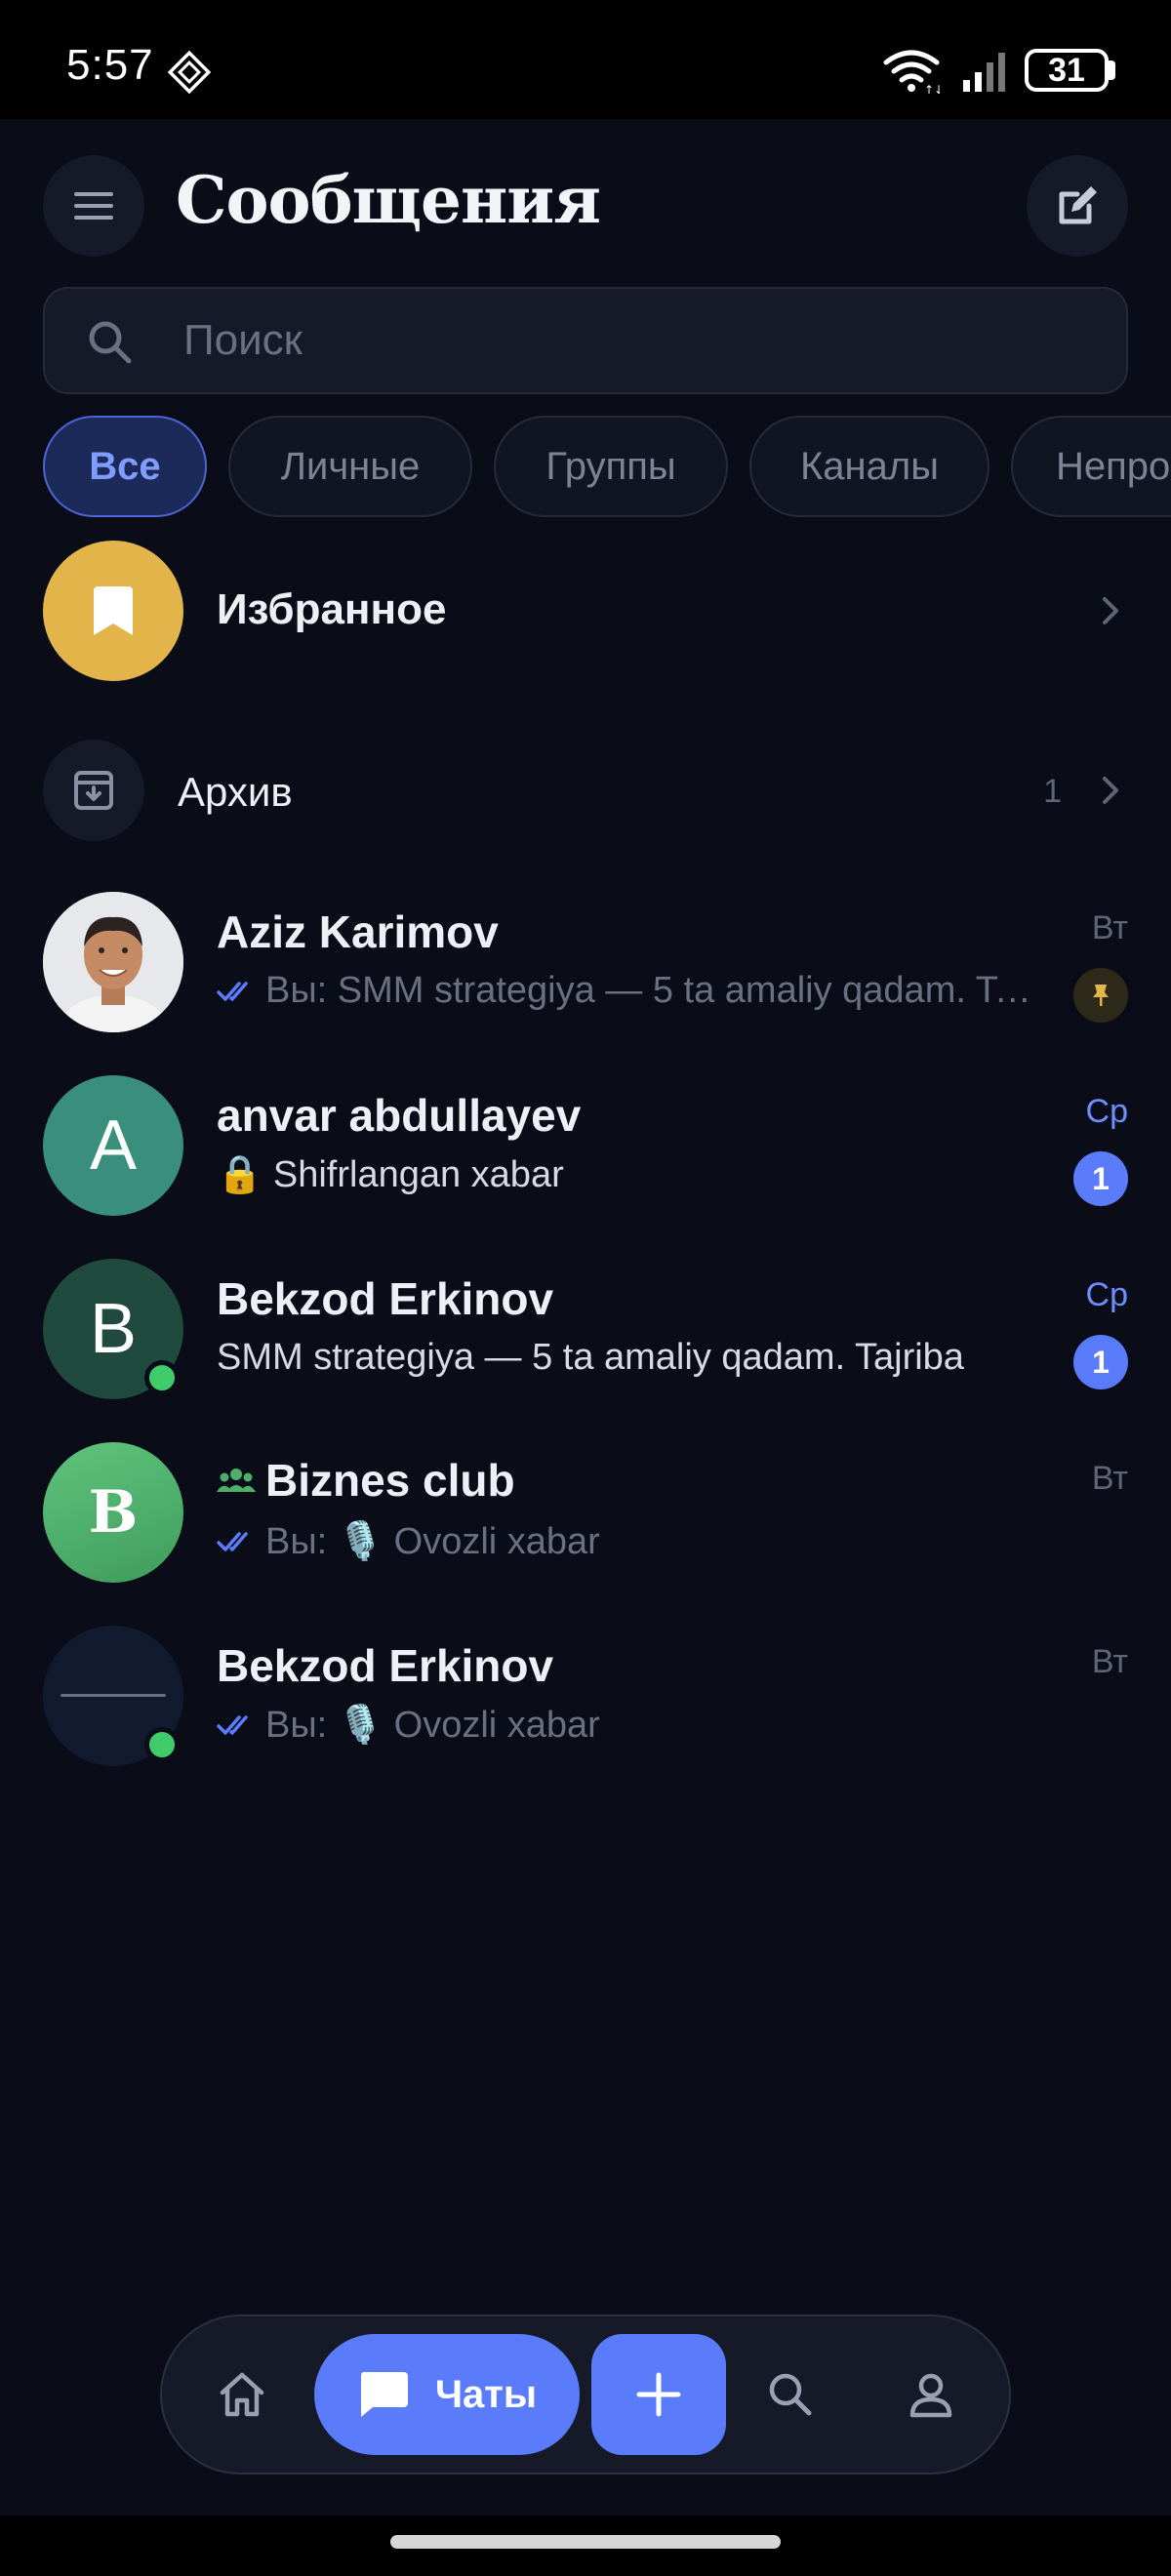 The width and height of the screenshot is (1171, 2576). Describe the element at coordinates (869, 466) in the screenshot. I see `chip-channels: Каналы` at that location.